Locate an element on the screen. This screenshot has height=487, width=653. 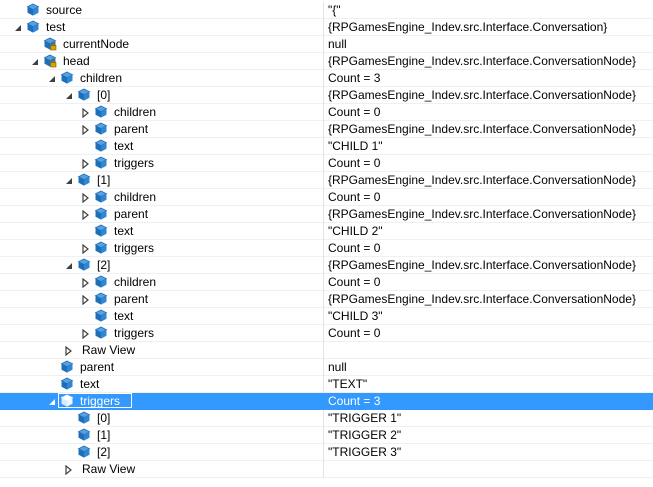
watch-row: source "{" is located at coordinates (326, 10).